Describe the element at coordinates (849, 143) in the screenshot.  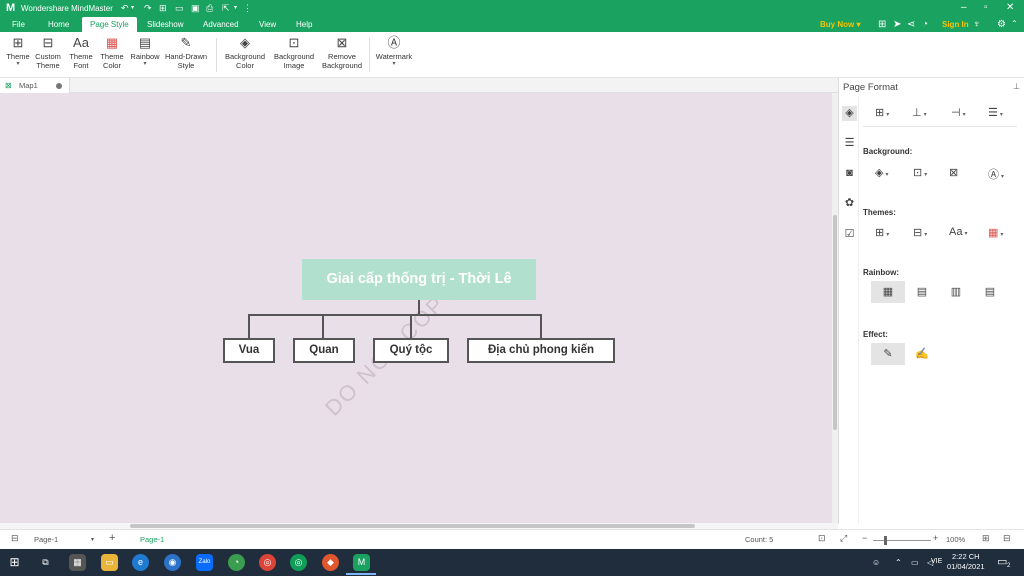
I see `outline-list-icon: ☰` at that location.